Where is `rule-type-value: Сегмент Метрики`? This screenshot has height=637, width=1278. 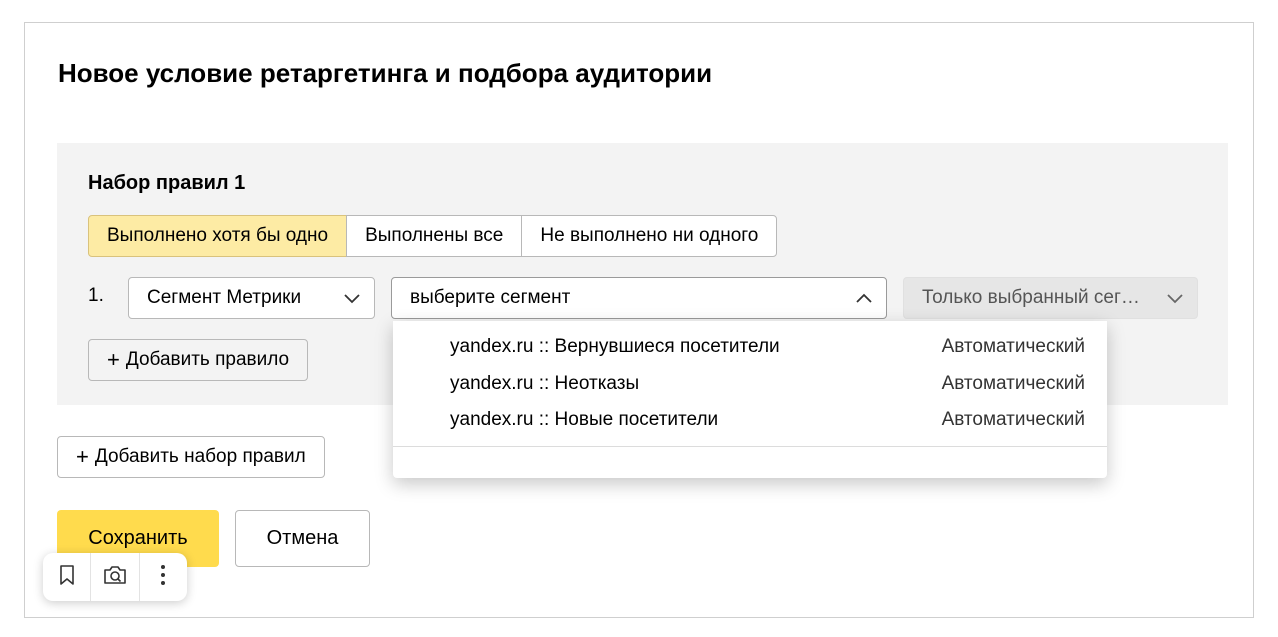
rule-type-value: Сегмент Метрики is located at coordinates (224, 297).